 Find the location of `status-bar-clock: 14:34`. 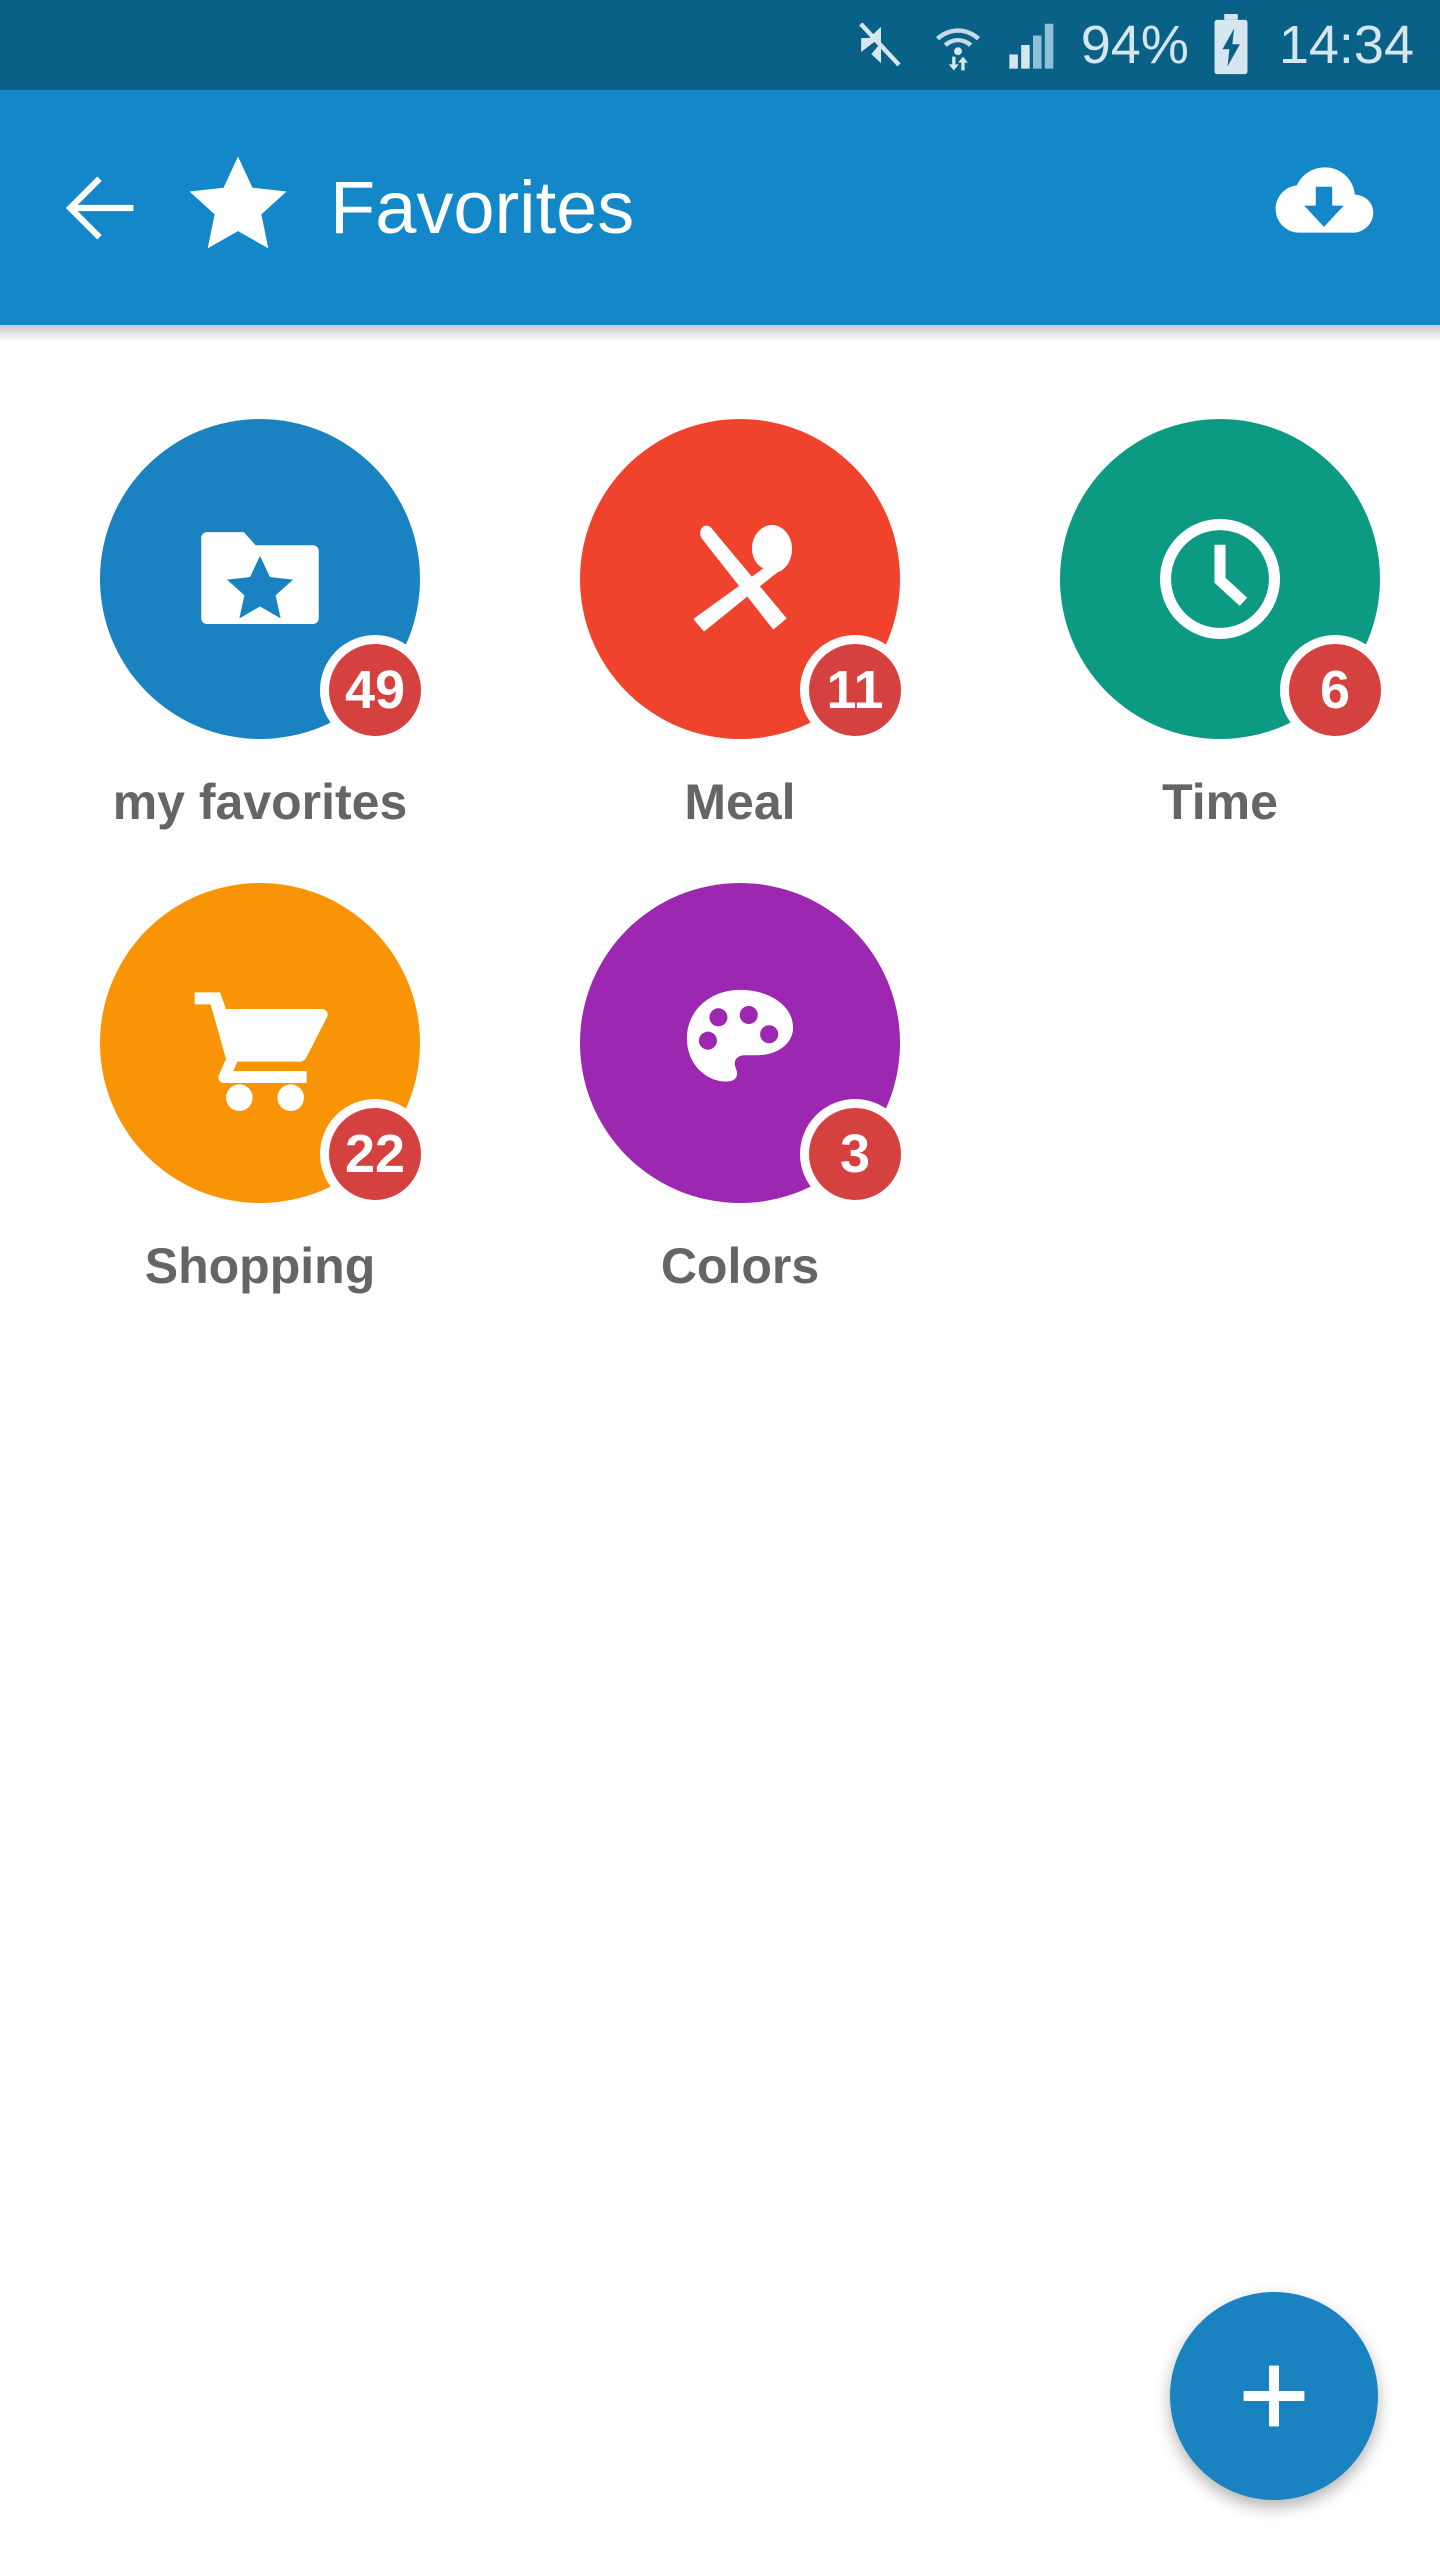

status-bar-clock: 14:34 is located at coordinates (1346, 45).